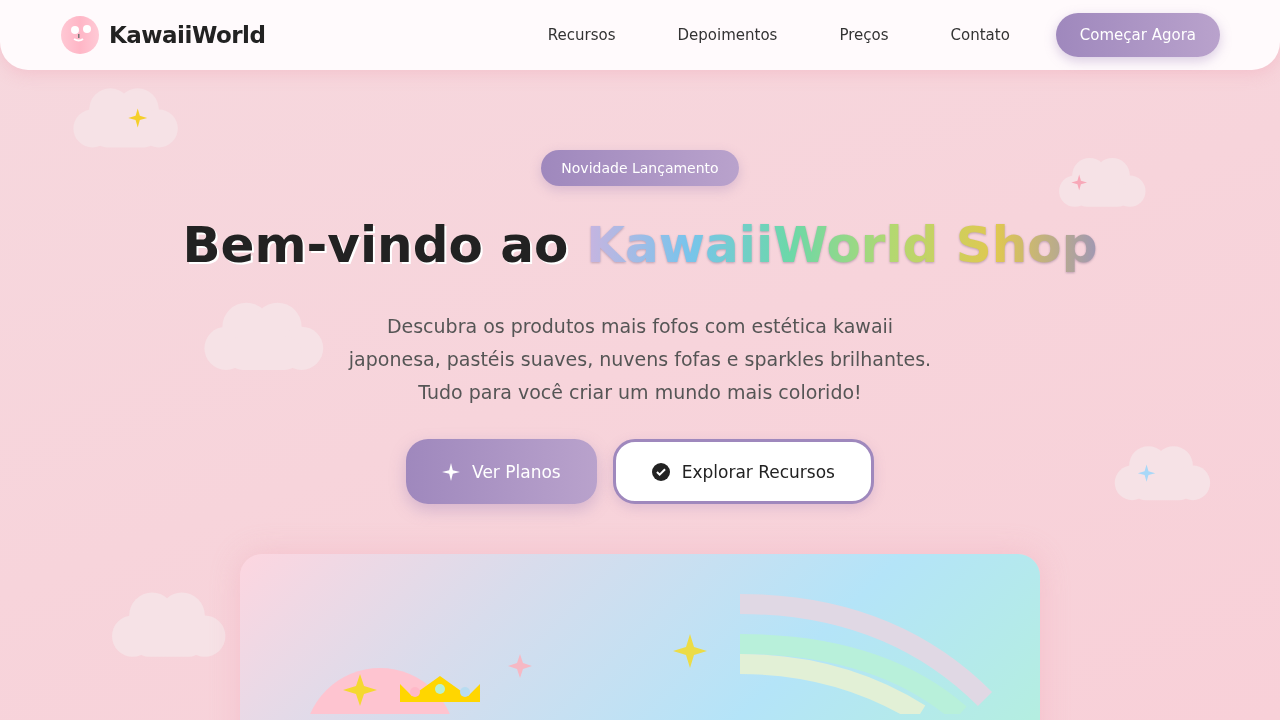  I want to click on nav-link: Preços, so click(864, 35).